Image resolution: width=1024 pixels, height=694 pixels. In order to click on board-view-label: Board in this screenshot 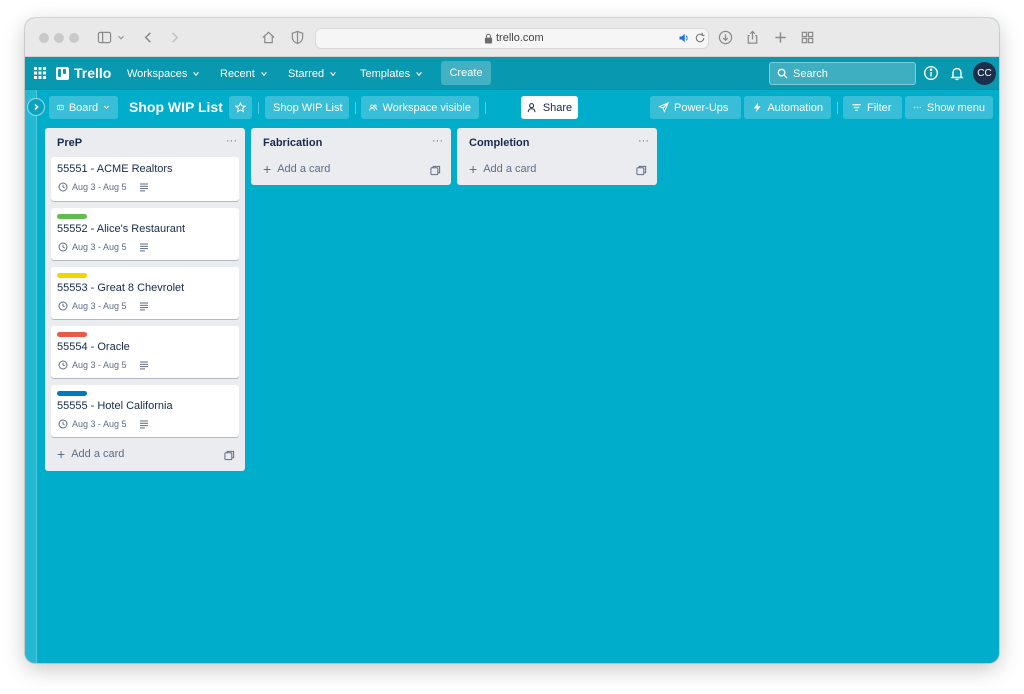, I will do `click(83, 107)`.